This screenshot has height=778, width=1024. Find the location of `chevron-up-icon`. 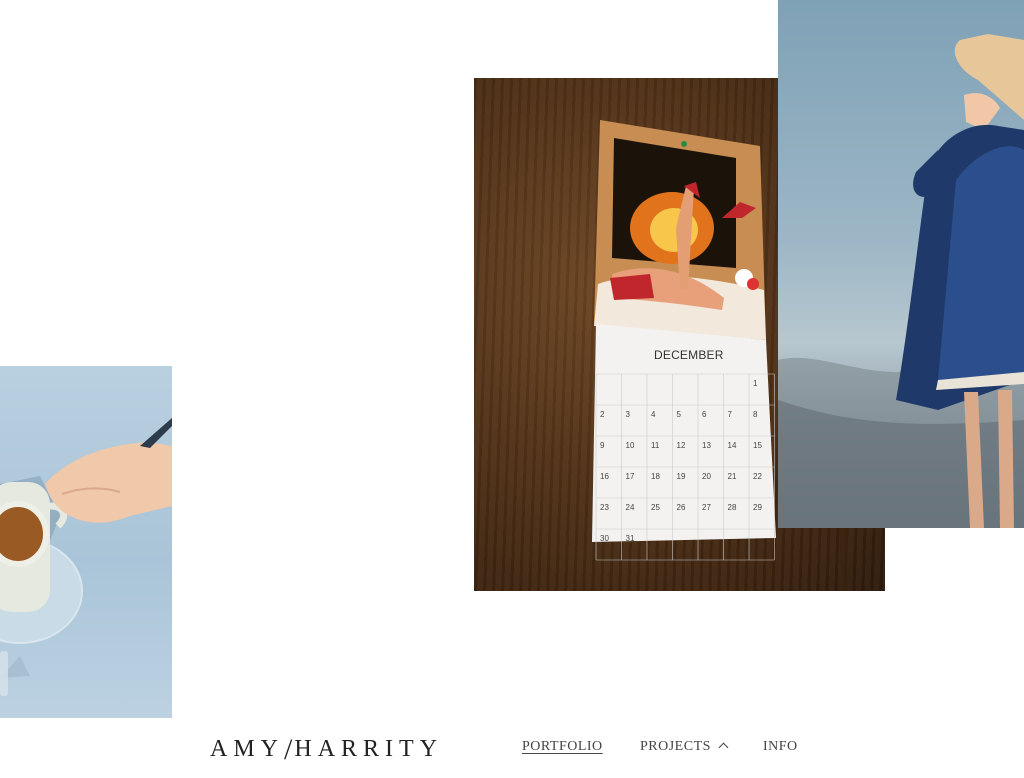

chevron-up-icon is located at coordinates (723, 747).